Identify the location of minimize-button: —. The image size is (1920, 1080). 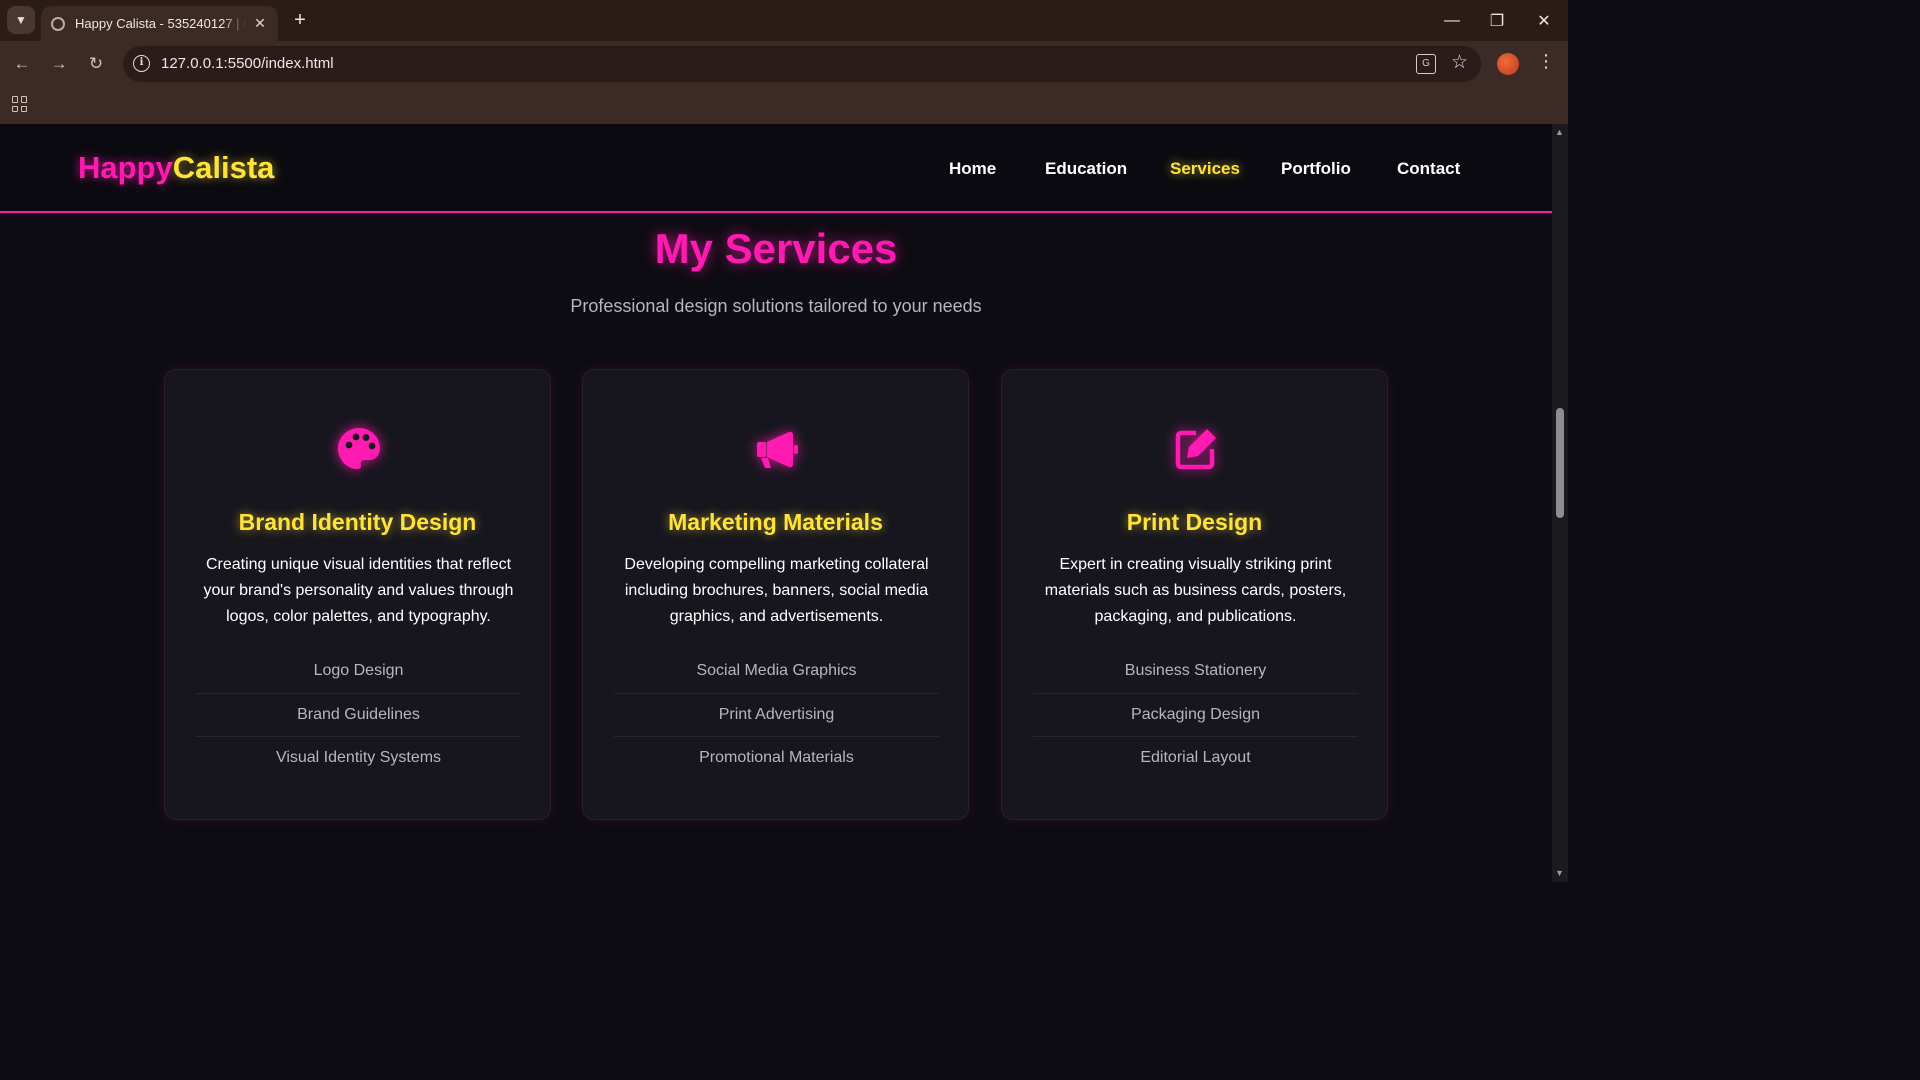
(1452, 20).